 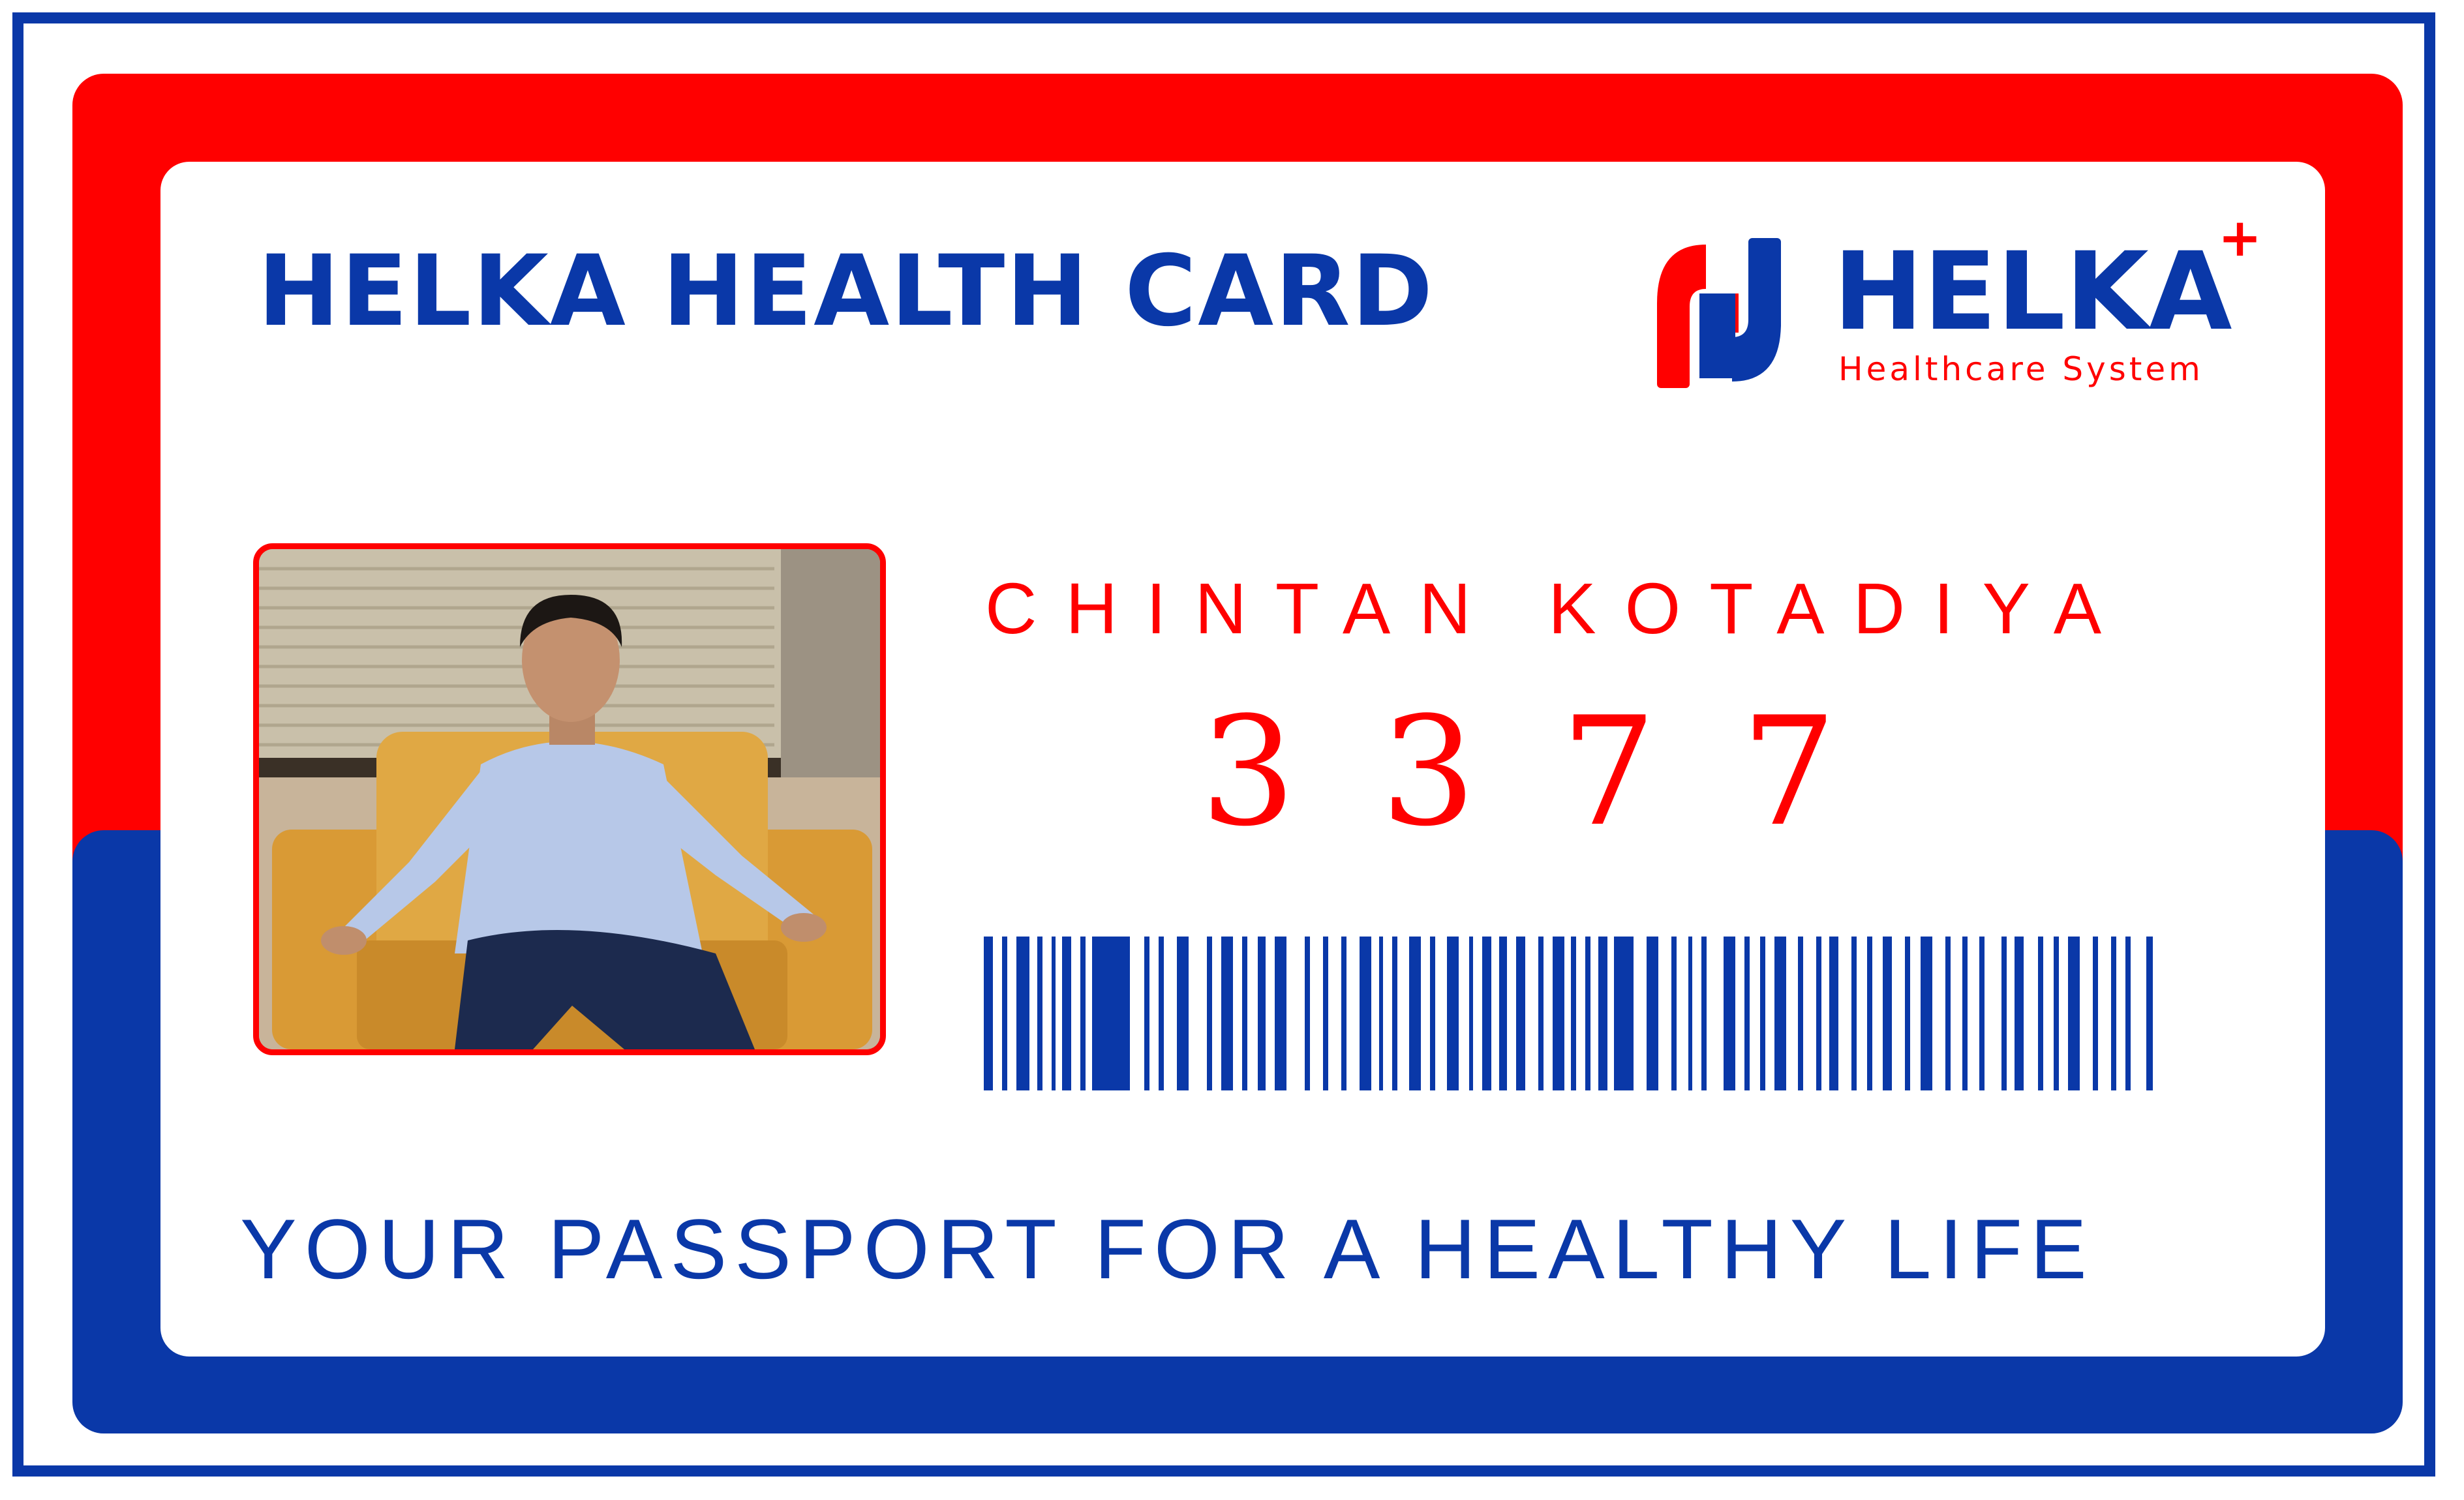 I want to click on member-name: CHINTAN KOTADIYA, so click(x=1558, y=609).